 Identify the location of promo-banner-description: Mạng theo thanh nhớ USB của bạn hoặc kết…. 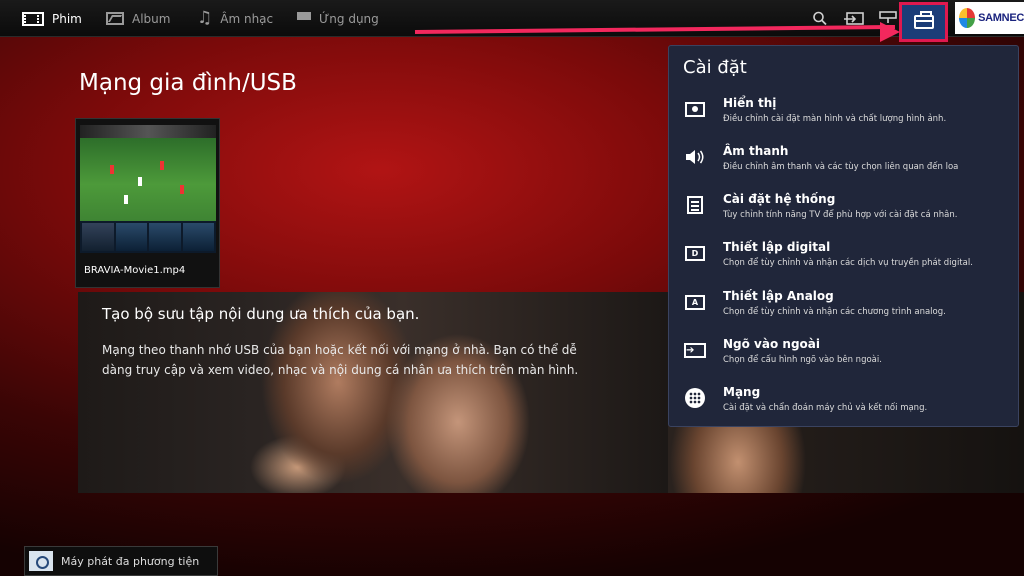
(340, 360).